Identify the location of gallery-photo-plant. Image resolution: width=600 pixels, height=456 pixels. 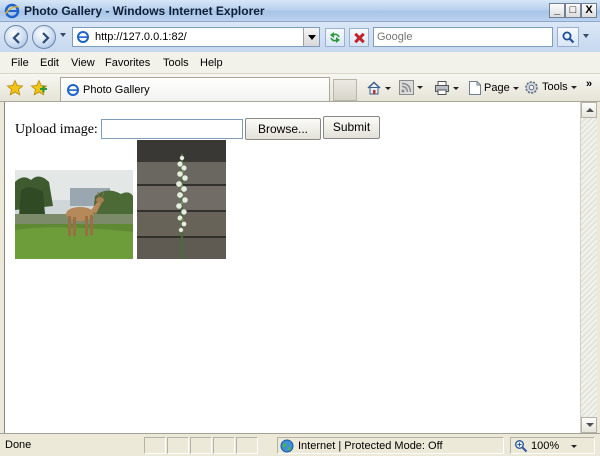
(181, 199).